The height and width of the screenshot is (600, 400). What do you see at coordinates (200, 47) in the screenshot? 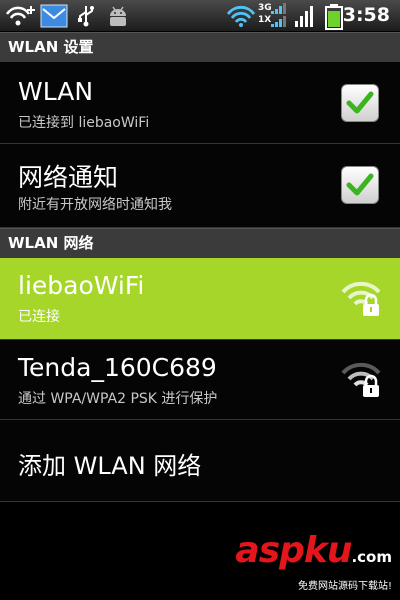
I see `page-title: WLAN 设置` at bounding box center [200, 47].